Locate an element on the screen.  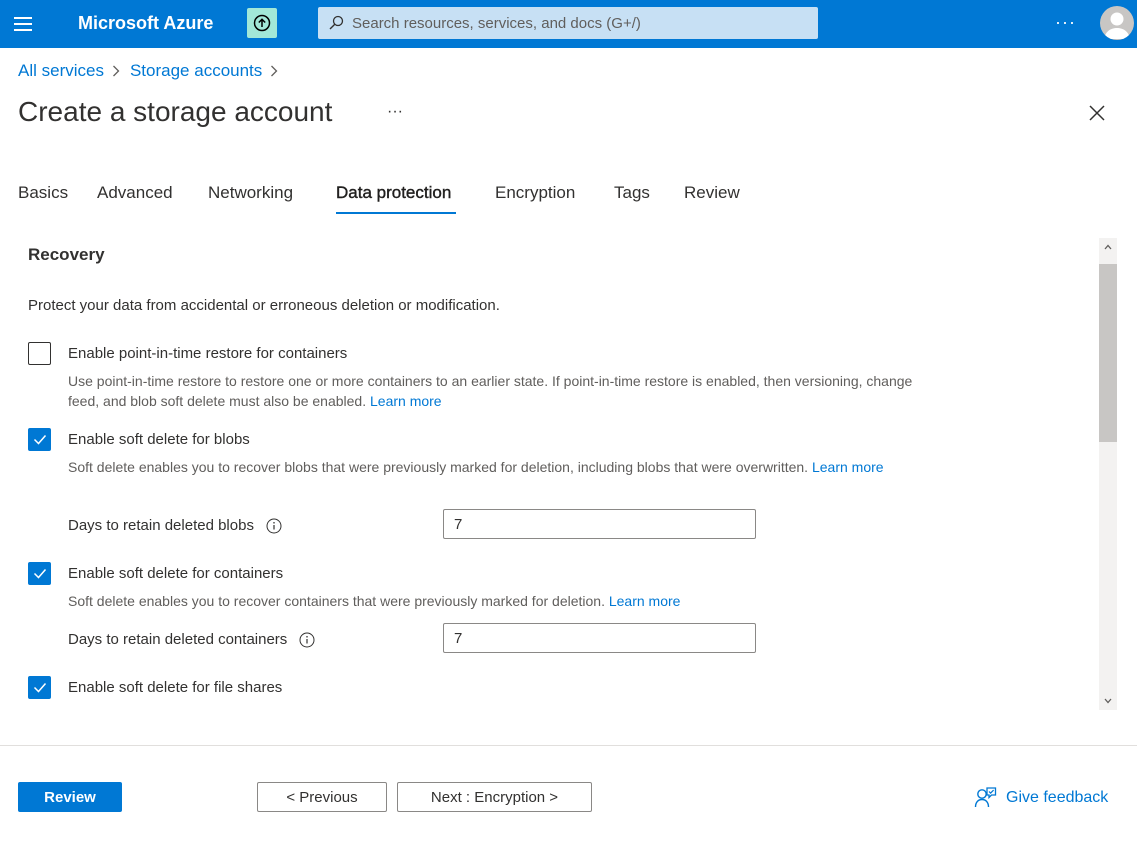
checkbox-point-in-time-restore is located at coordinates (39, 353).